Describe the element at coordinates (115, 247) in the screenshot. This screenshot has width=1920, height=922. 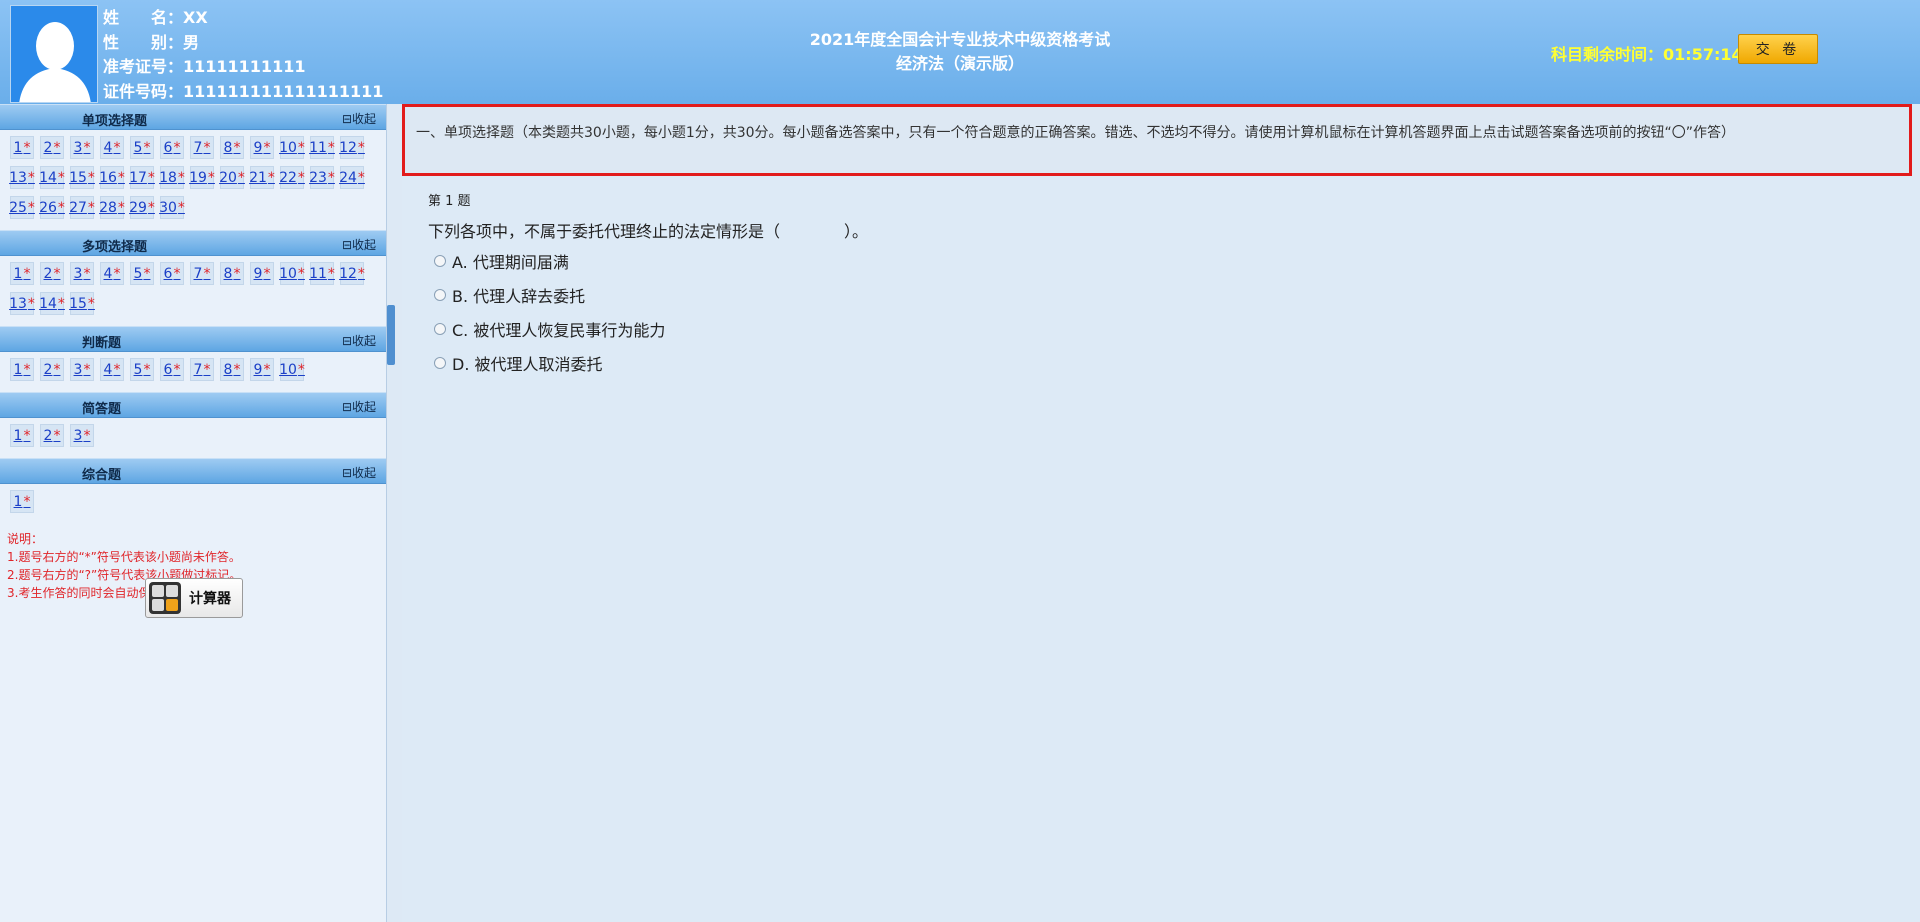
I see `section-title: 多项选择题` at that location.